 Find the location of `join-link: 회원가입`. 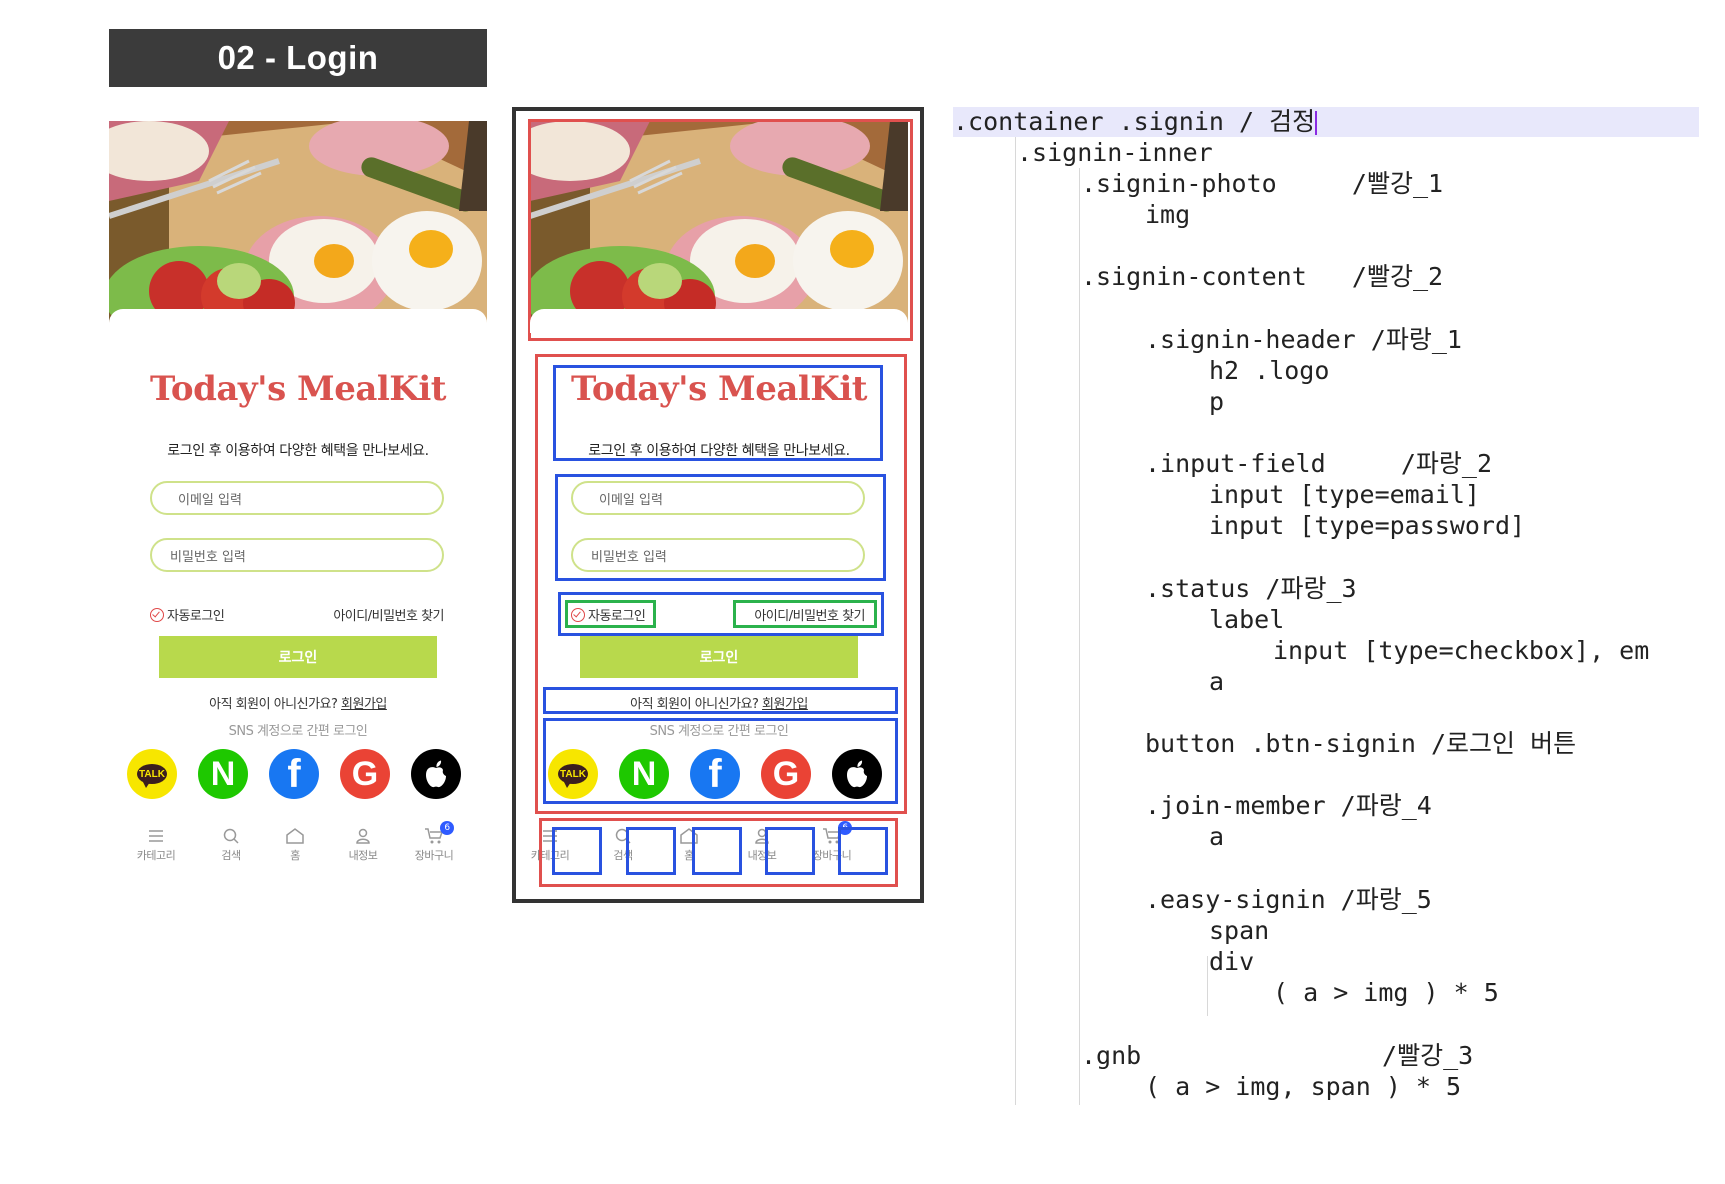

join-link: 회원가입 is located at coordinates (364, 704).